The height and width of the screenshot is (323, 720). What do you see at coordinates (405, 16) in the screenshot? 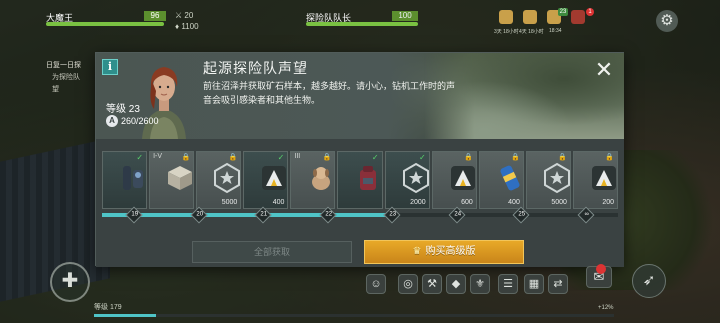
I see `leader-hp-value: 100` at bounding box center [405, 16].